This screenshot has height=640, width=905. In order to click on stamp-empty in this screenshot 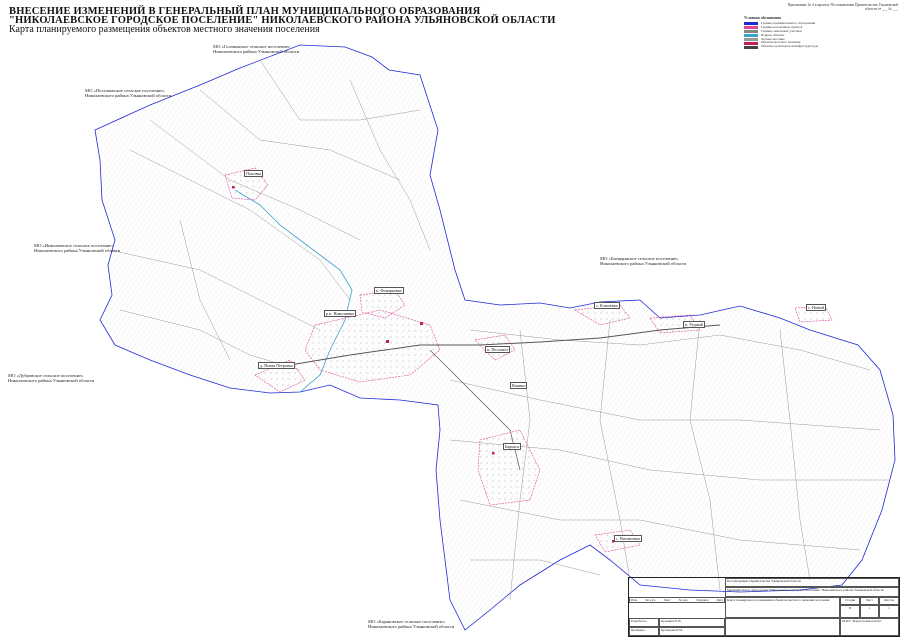, I will do `click(782, 627)`.